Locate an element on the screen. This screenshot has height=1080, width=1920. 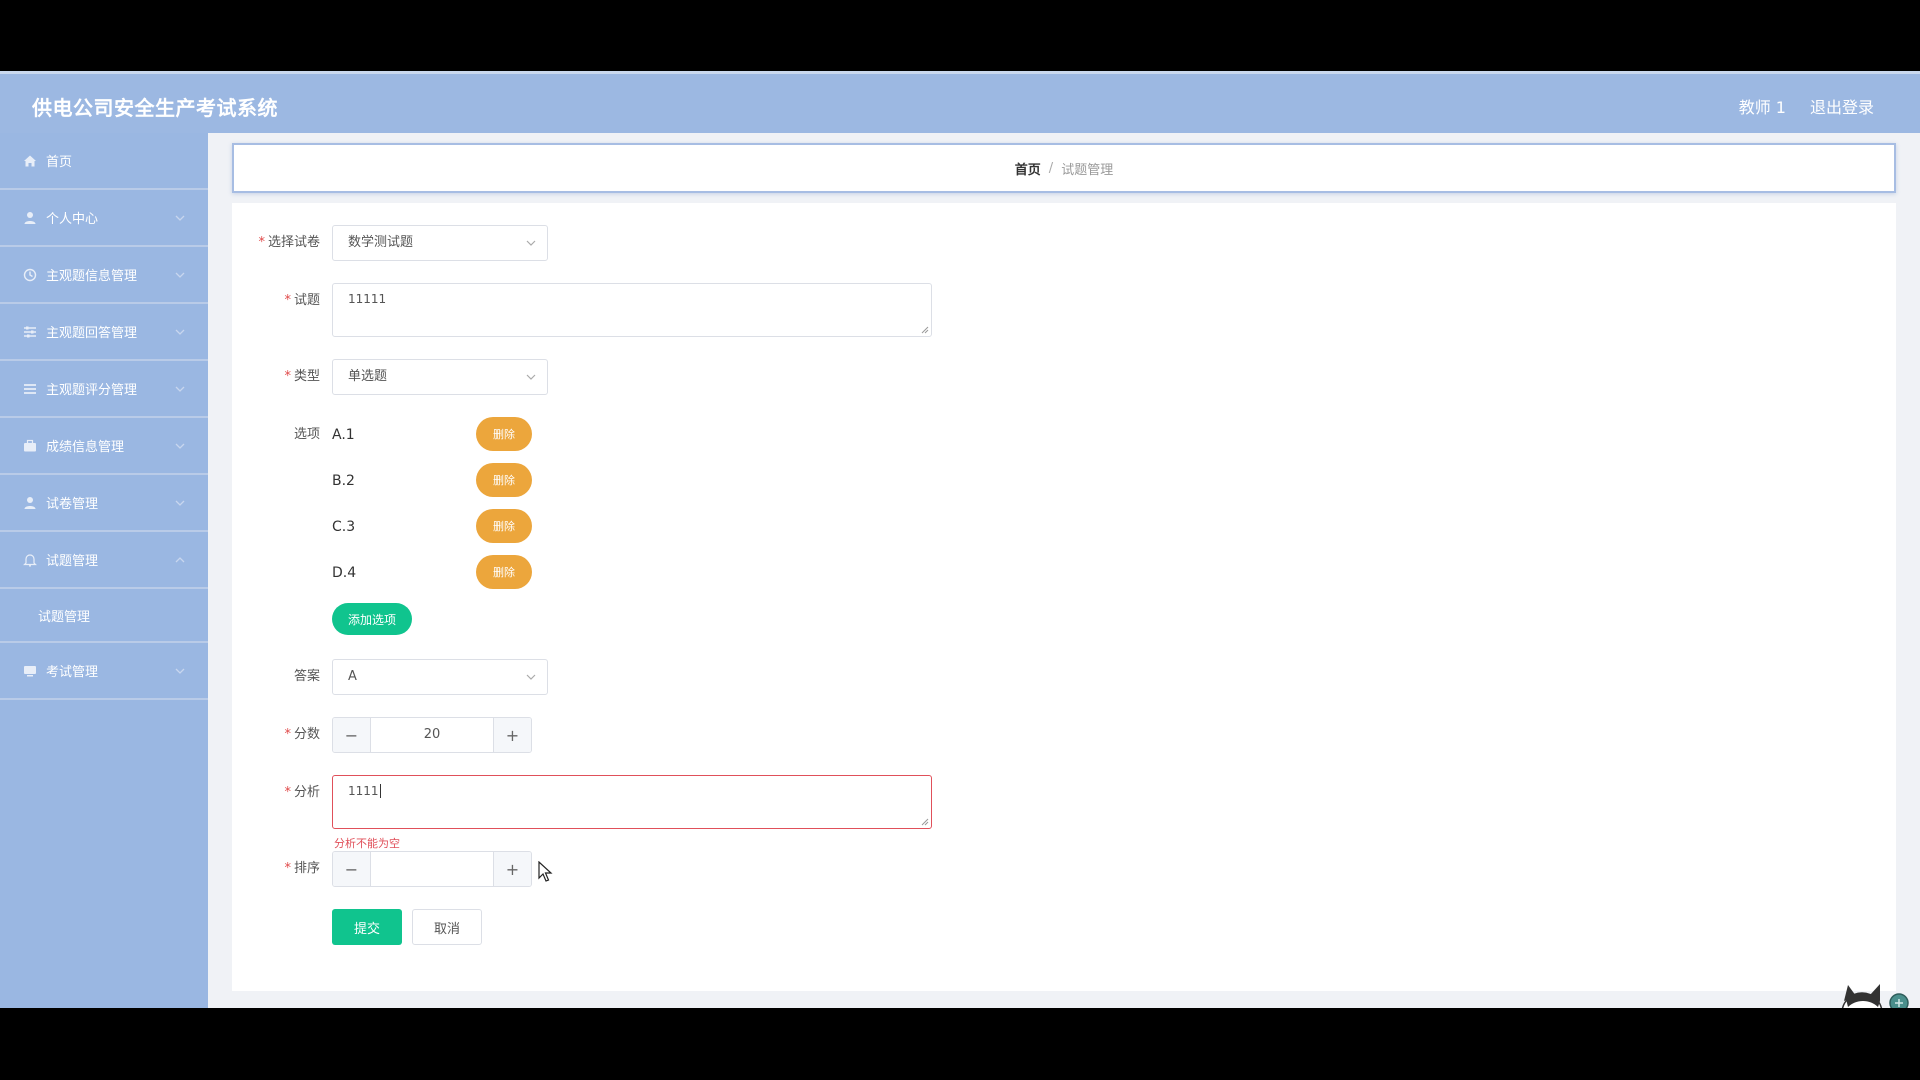
sidebar-item-subjective-answer: 主观题回答管理 is located at coordinates (104, 332).